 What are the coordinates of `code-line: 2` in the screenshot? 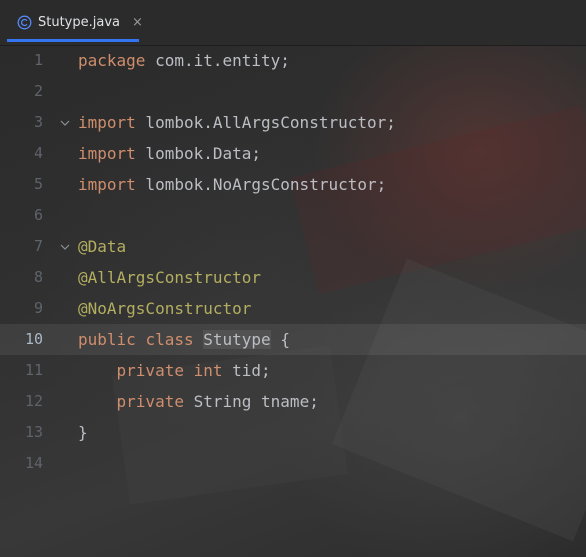 It's located at (293, 91).